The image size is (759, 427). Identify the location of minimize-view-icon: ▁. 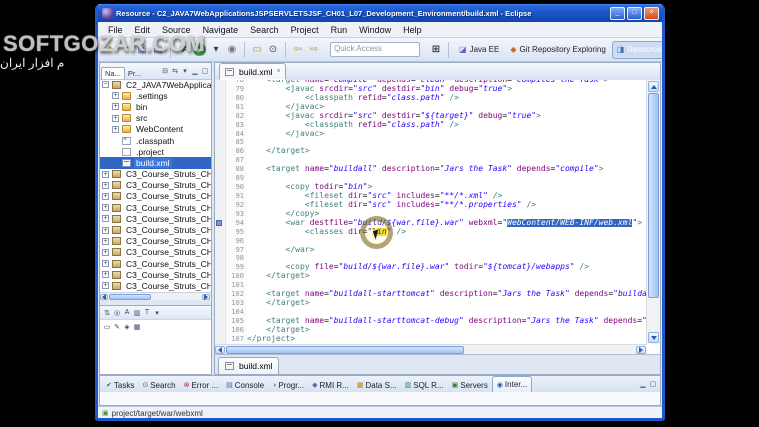
(195, 71).